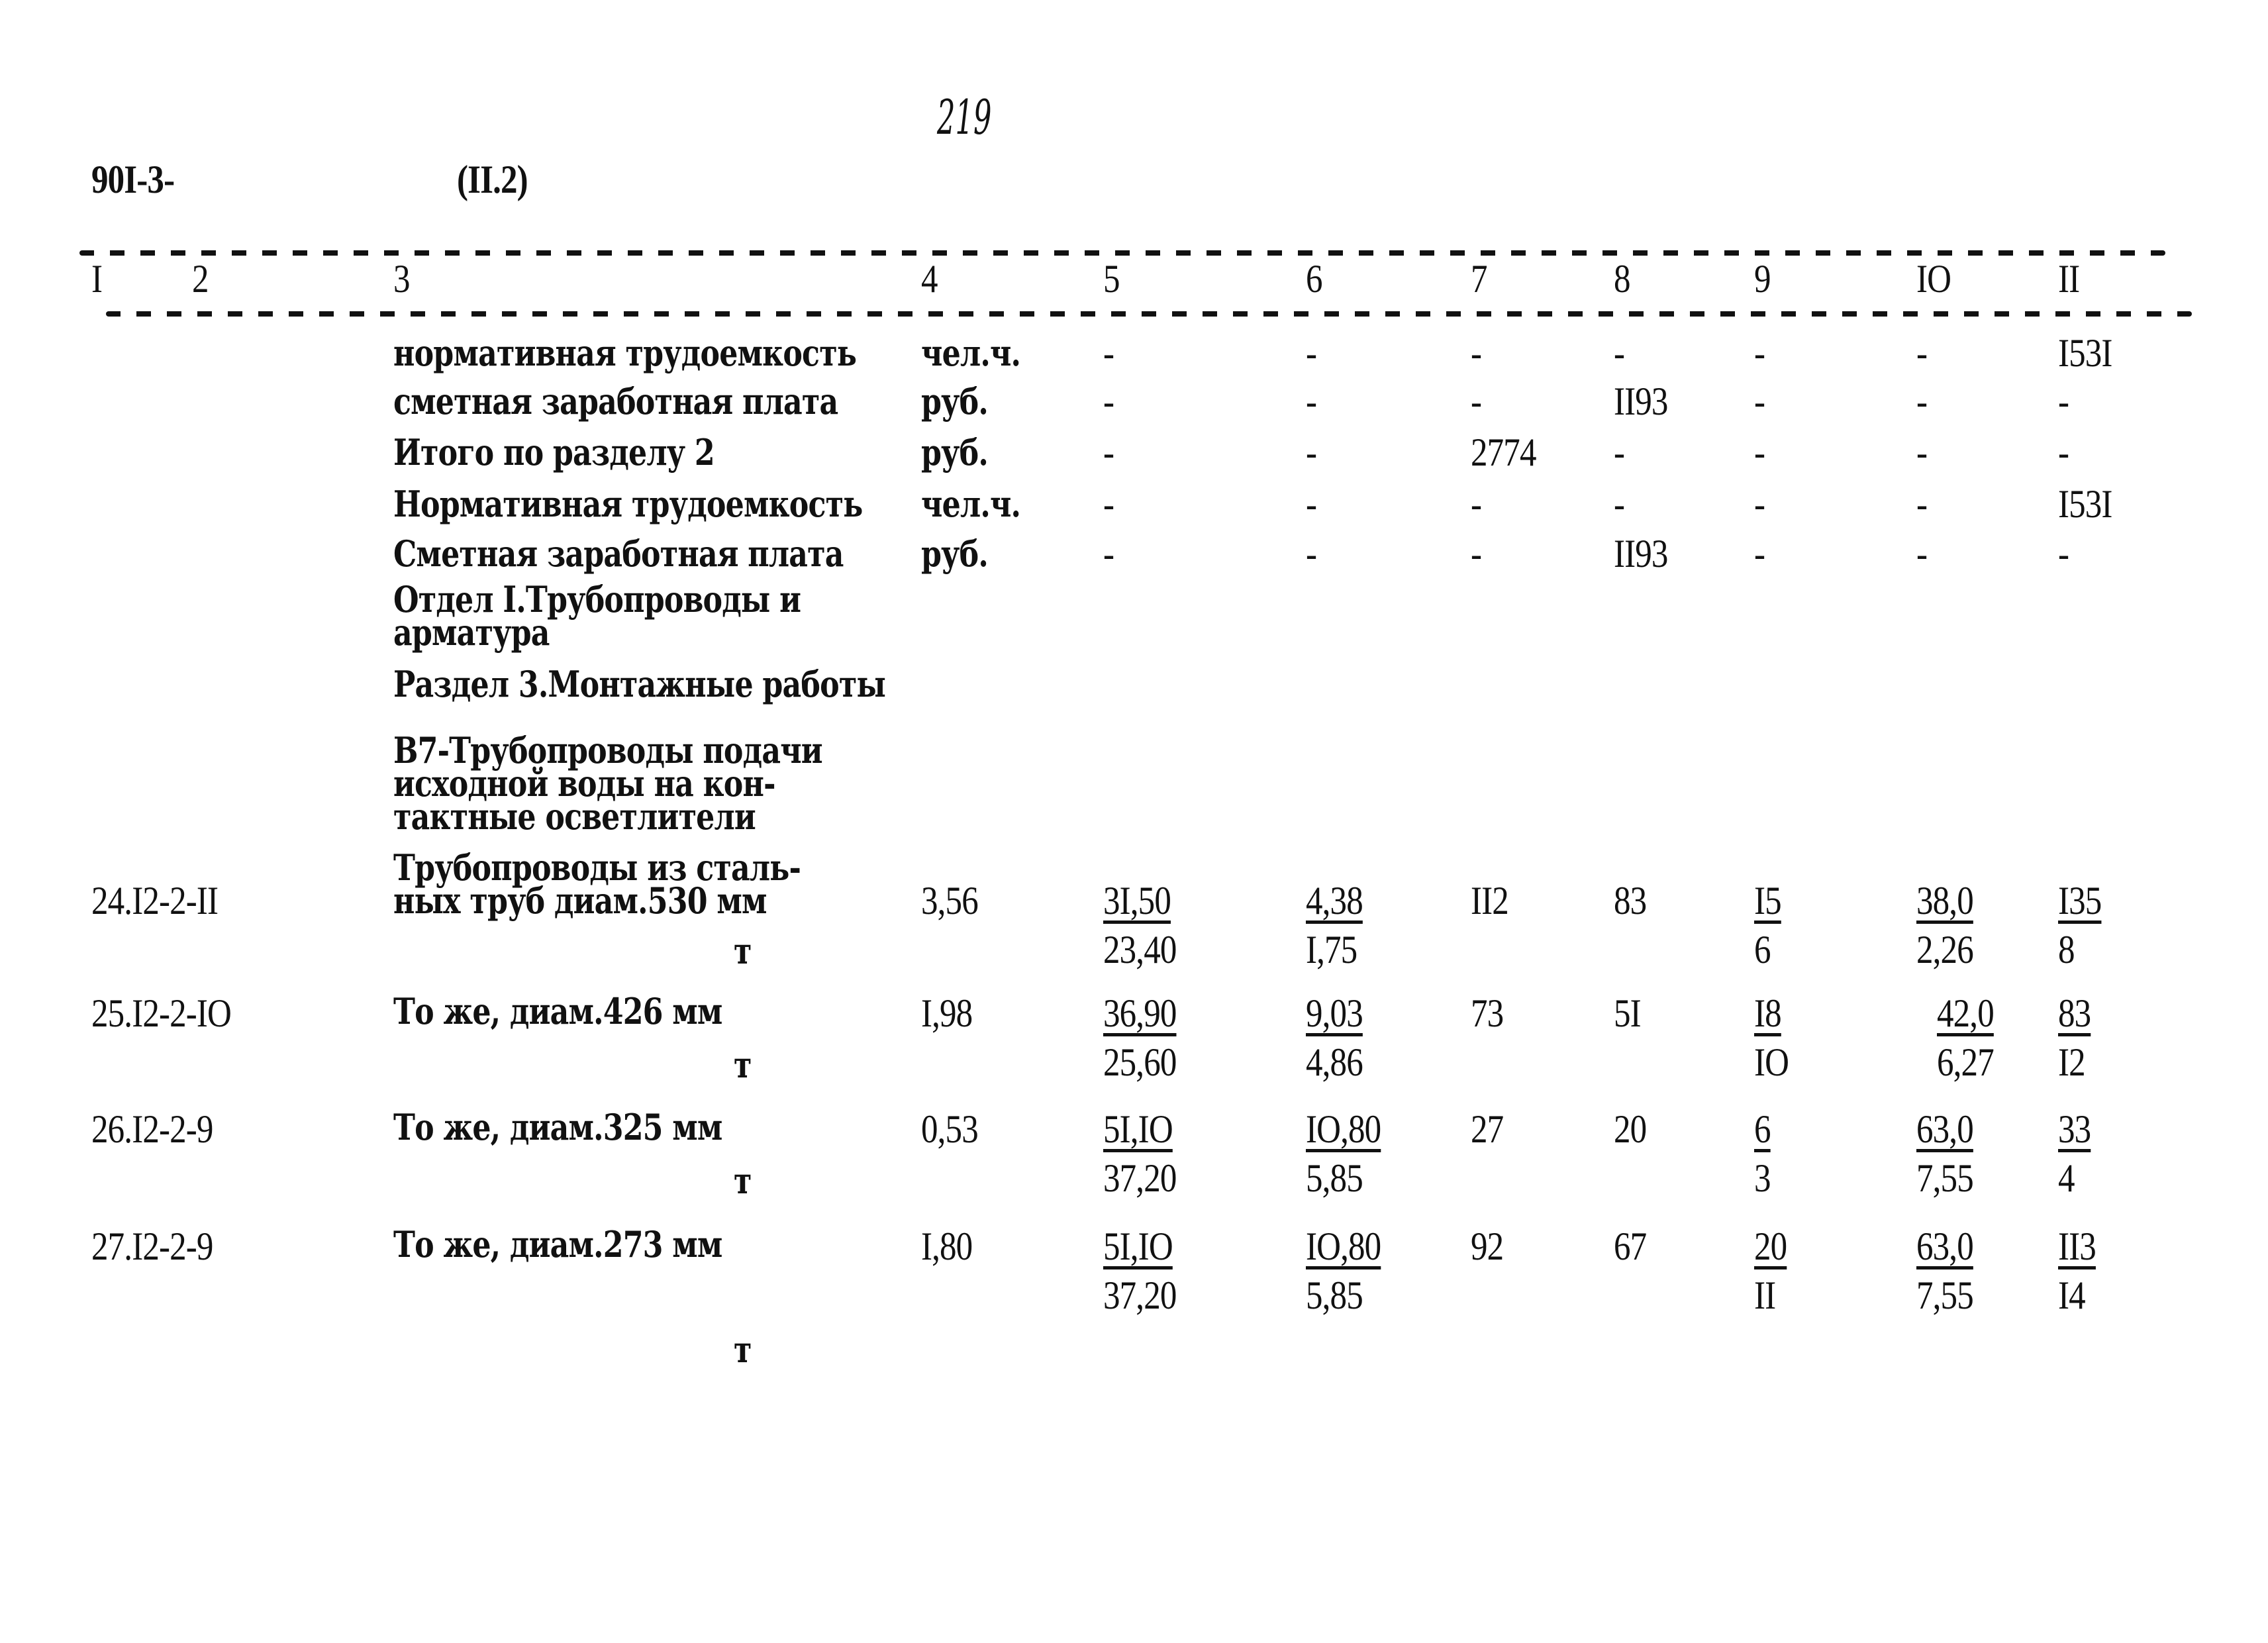 The height and width of the screenshot is (1643, 2268). What do you see at coordinates (133, 179) in the screenshot?
I see `document-code: 90I-3-` at bounding box center [133, 179].